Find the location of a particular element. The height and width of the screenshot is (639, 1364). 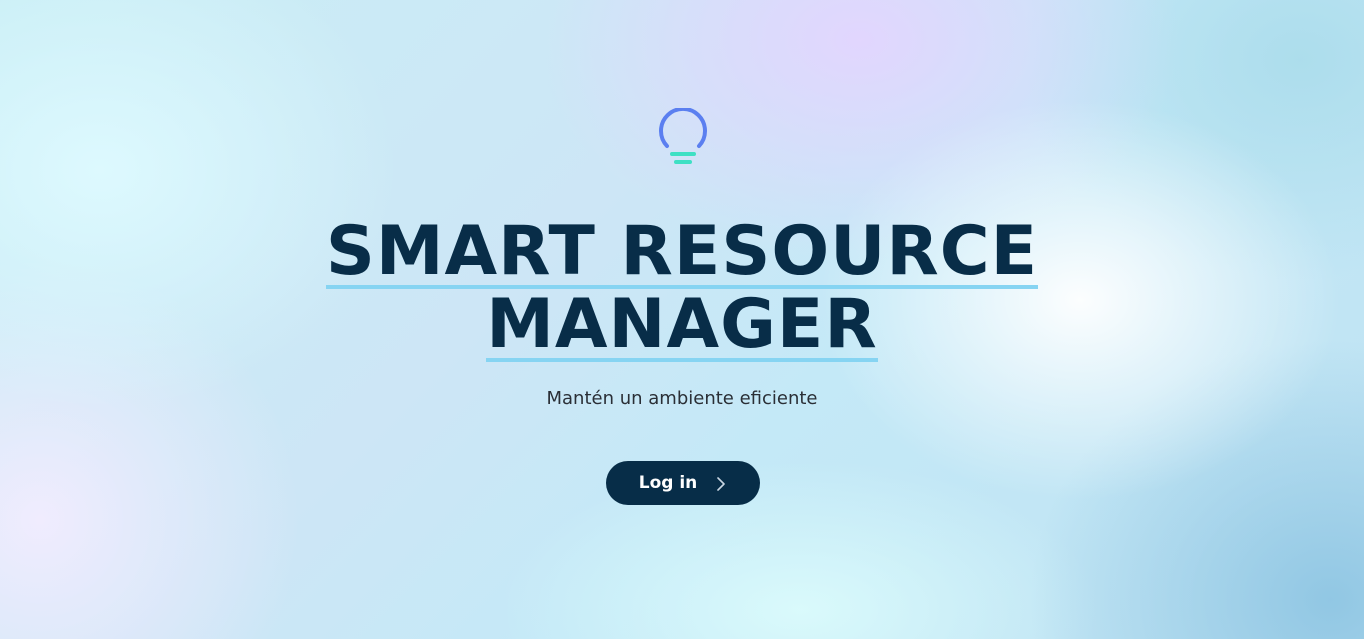

login-button: Log in is located at coordinates (683, 483).